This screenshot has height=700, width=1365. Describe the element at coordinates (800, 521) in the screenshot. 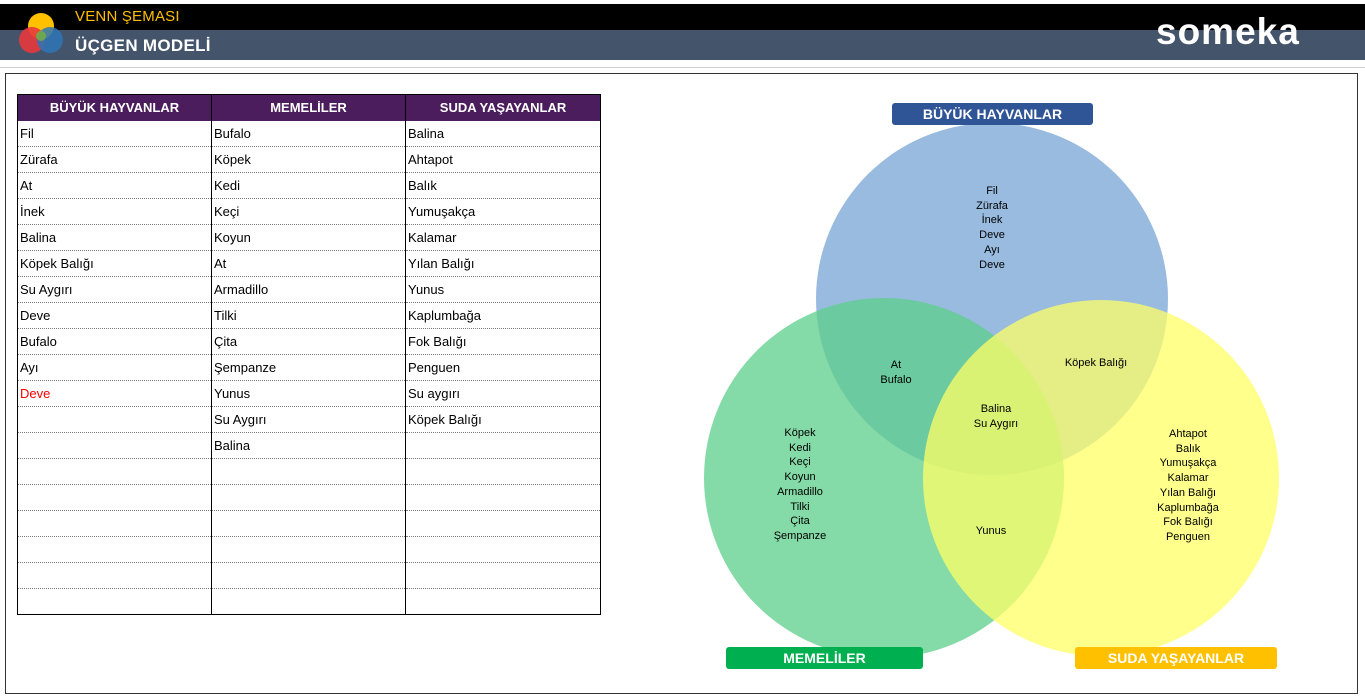

I see `venn-item: Çita` at that location.